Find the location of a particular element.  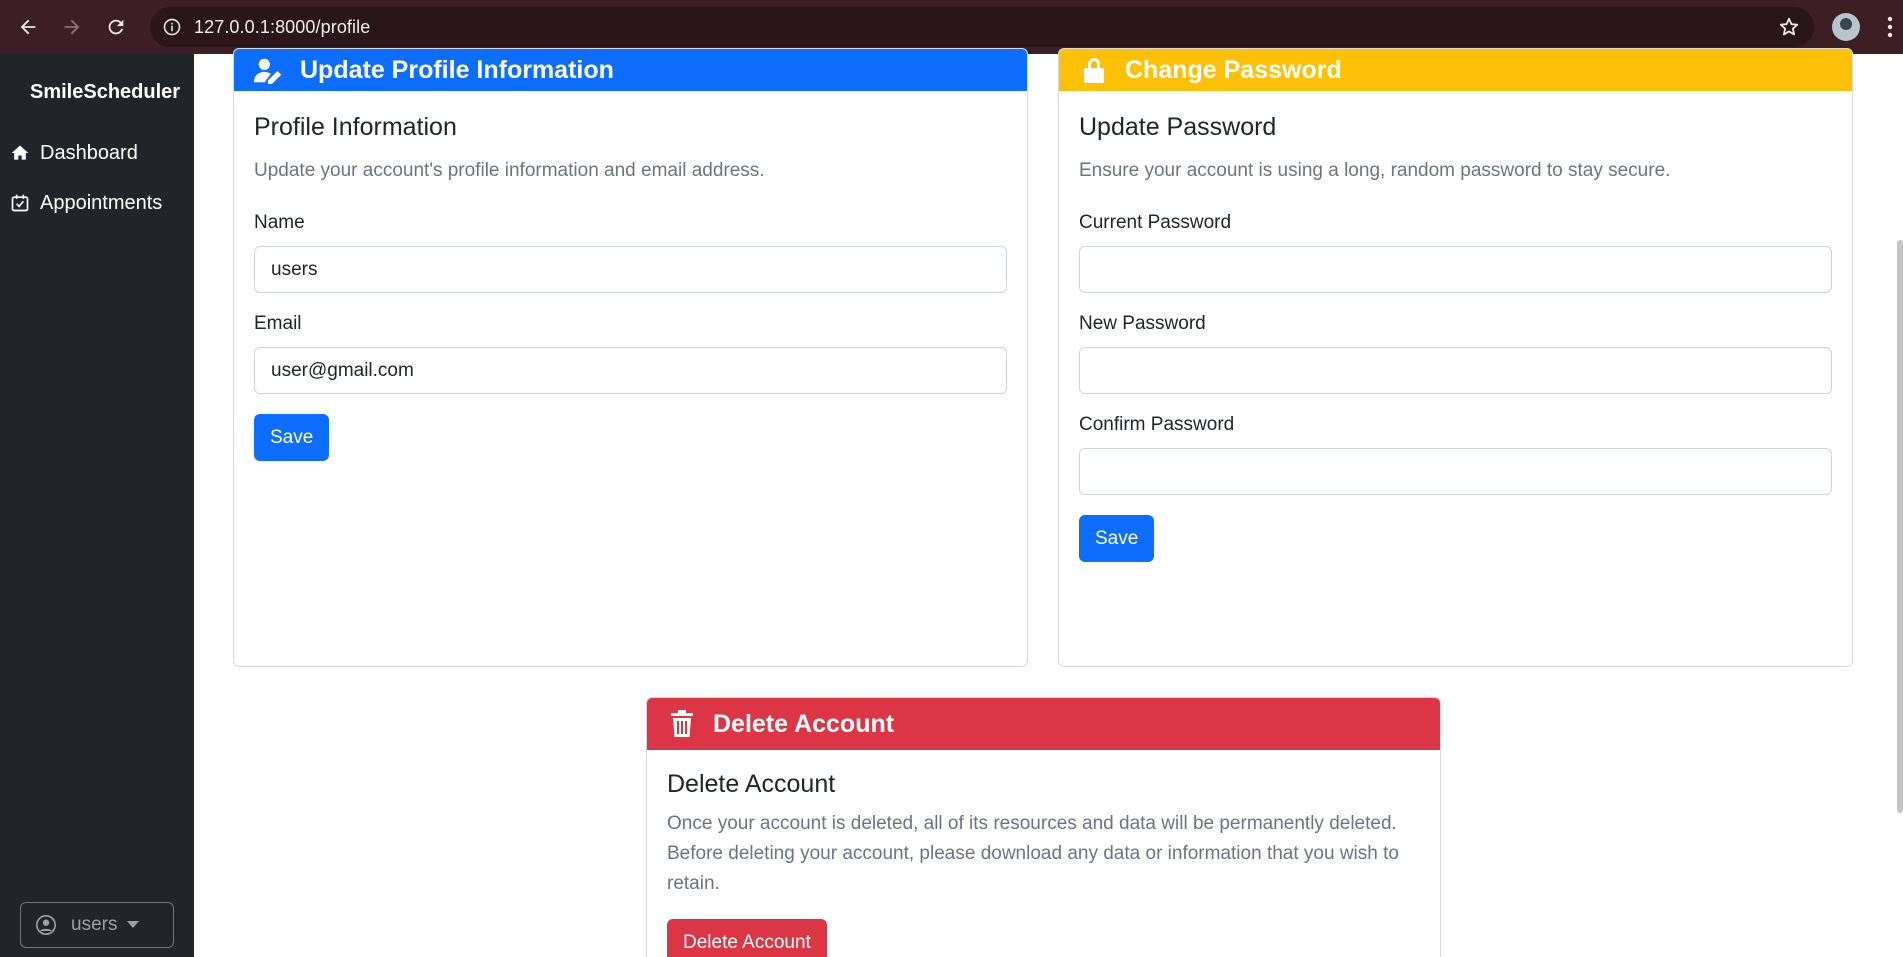

house-icon is located at coordinates (20, 152).